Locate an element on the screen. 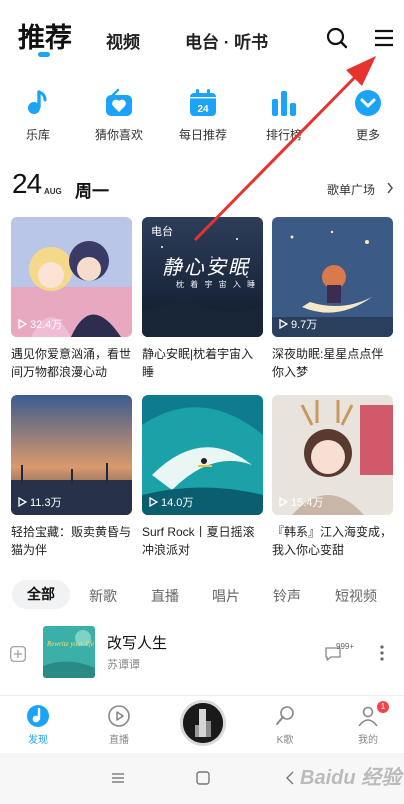  more-options-icon is located at coordinates (382, 653).